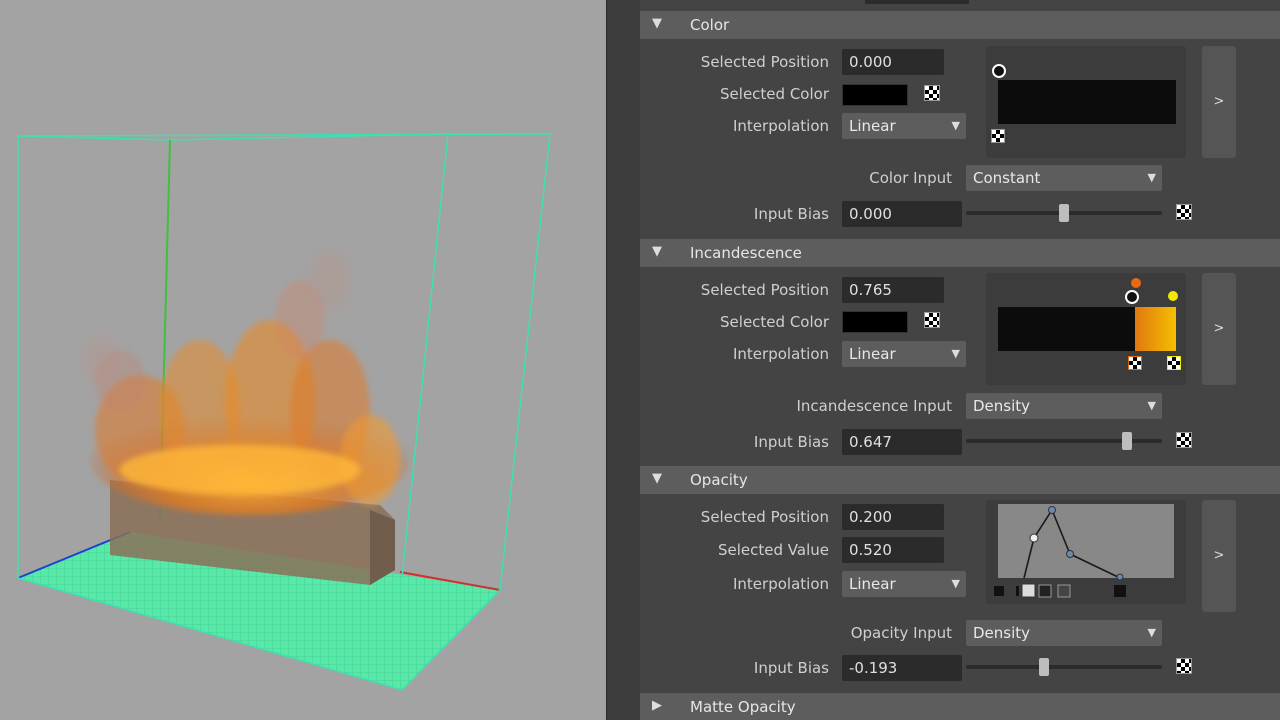 This screenshot has height=720, width=1280. What do you see at coordinates (960, 253) in the screenshot?
I see `incandescence-section-header: ▼ Incandescence` at bounding box center [960, 253].